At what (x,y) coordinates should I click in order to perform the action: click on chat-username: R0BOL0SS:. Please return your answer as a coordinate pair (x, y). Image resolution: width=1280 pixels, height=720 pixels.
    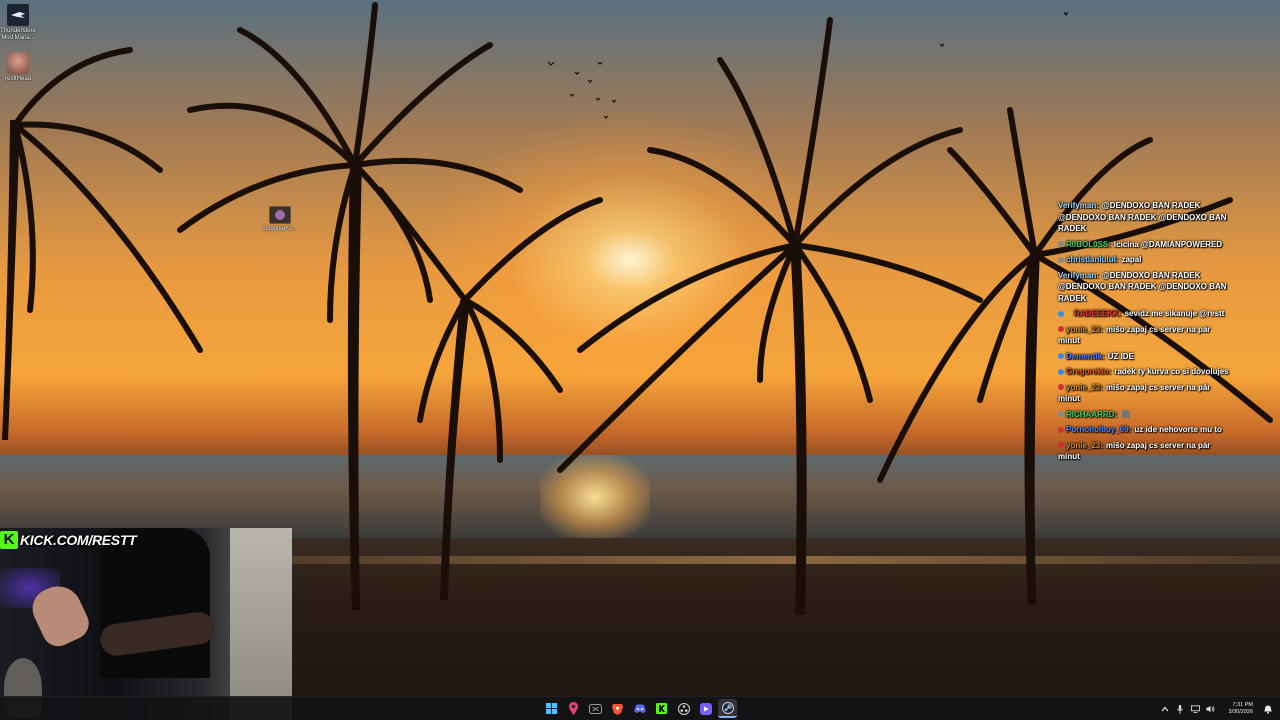
    Looking at the image, I should click on (1088, 244).